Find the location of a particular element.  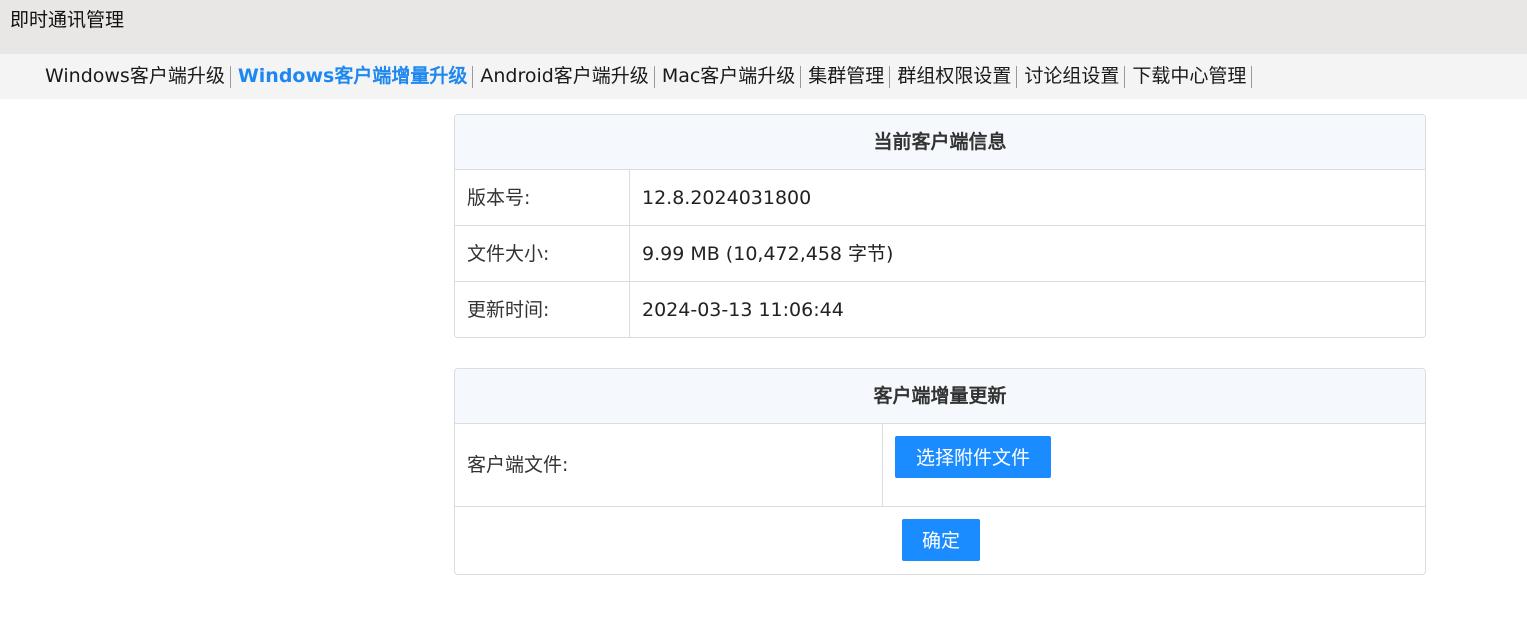

table-row: 客户端文件: 选择附件文件 is located at coordinates (940, 465).